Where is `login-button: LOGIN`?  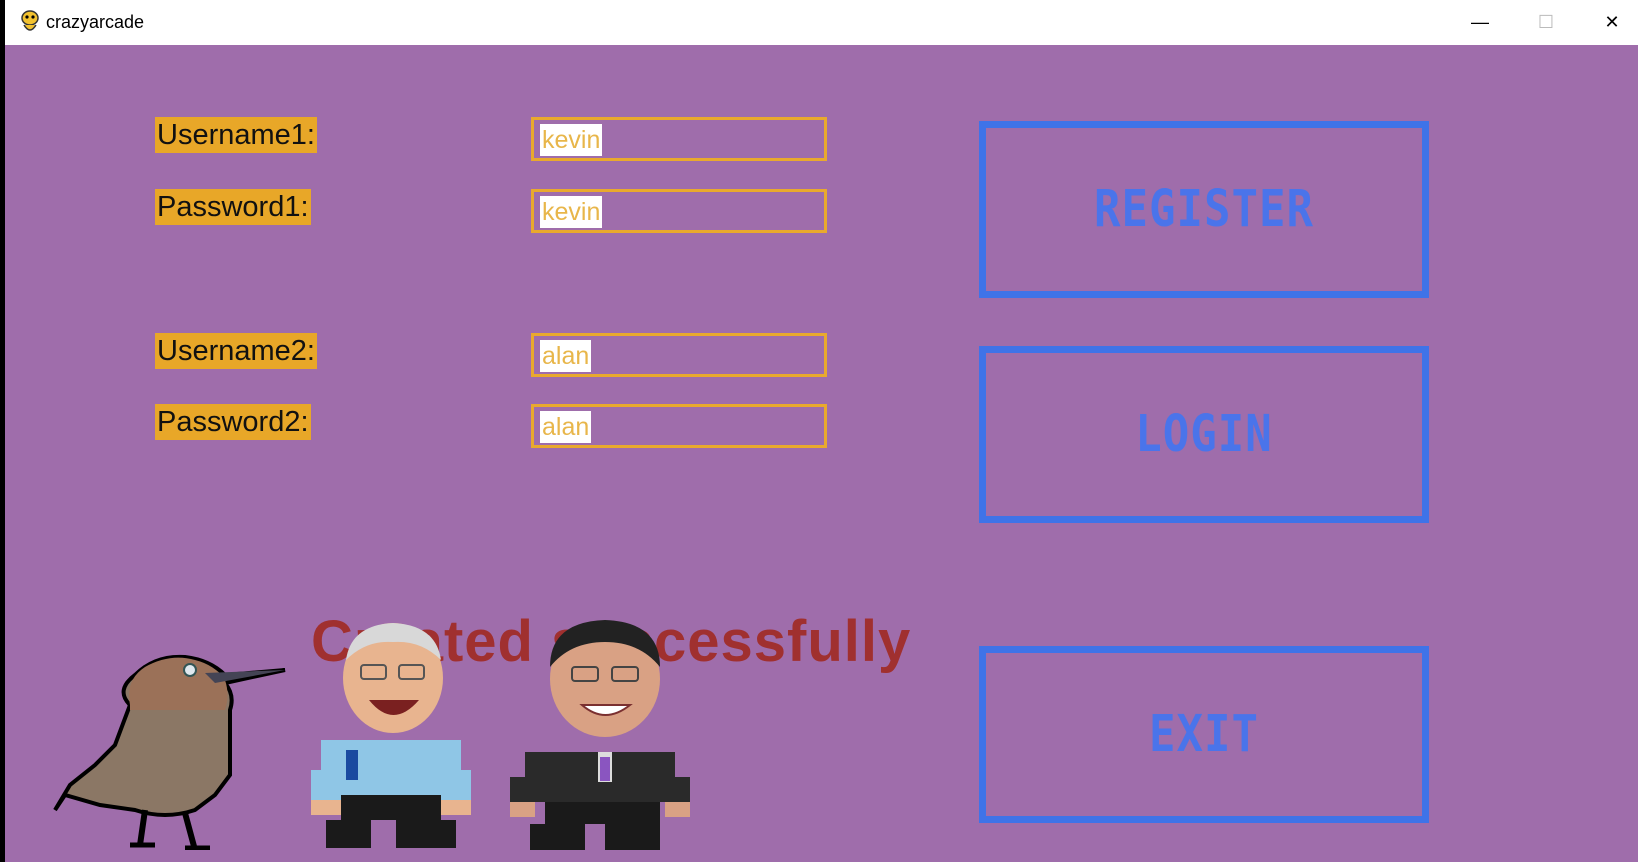
login-button: LOGIN is located at coordinates (1204, 434).